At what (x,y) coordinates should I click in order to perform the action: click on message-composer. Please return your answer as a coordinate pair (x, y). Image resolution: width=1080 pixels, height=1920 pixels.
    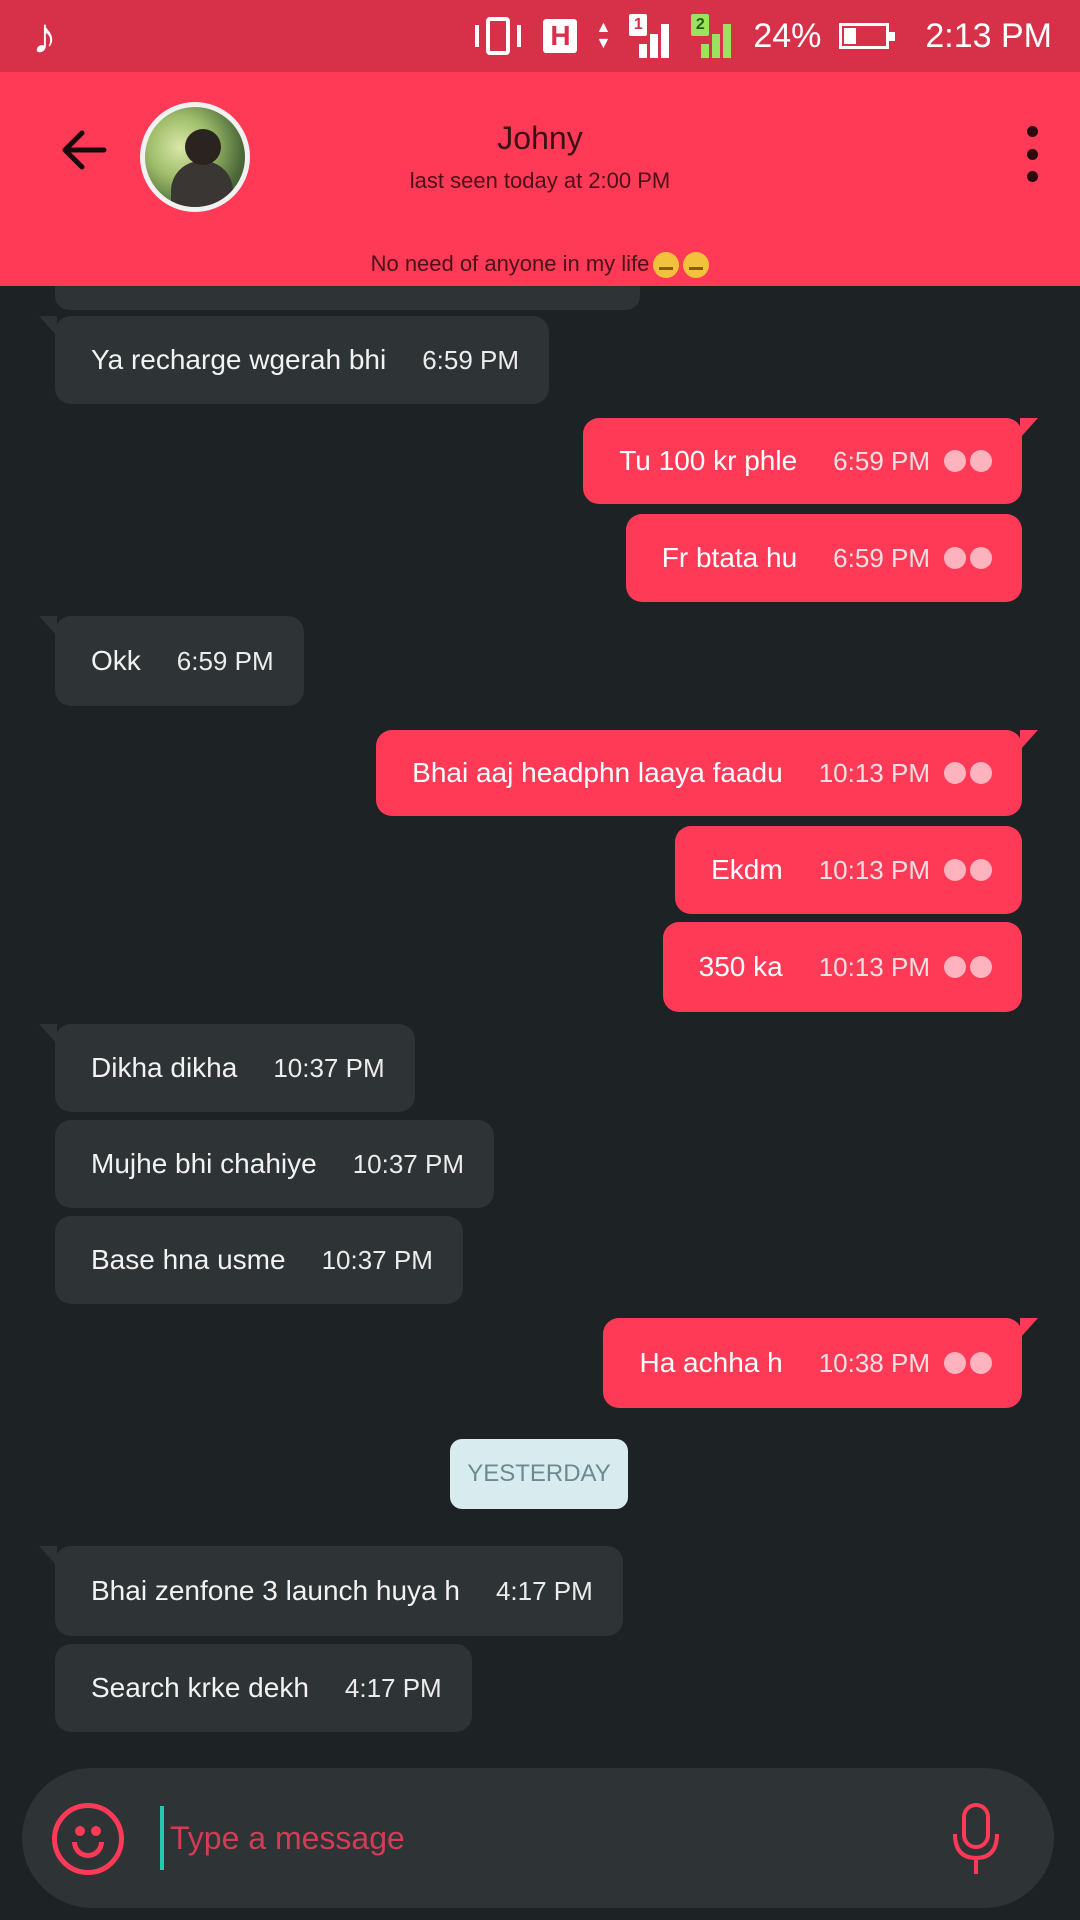
    Looking at the image, I should click on (538, 1838).